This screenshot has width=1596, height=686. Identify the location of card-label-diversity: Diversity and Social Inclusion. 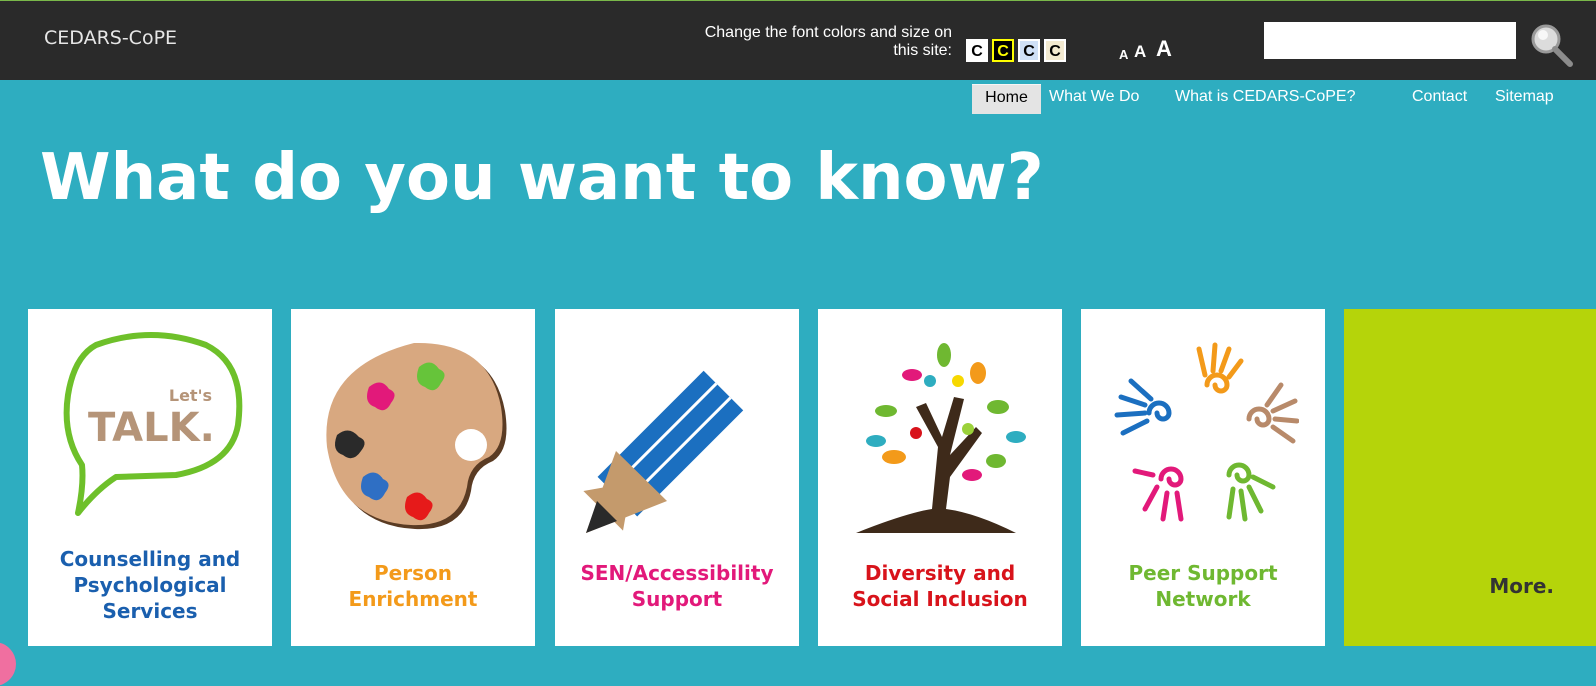
(940, 586).